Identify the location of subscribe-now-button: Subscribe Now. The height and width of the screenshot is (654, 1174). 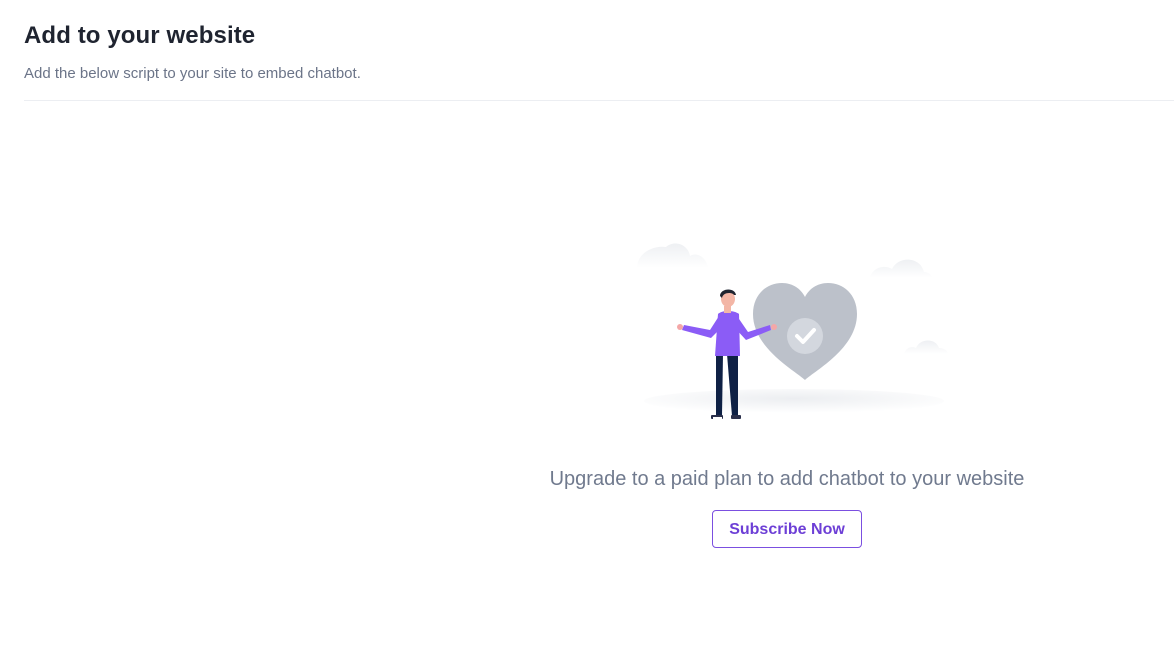
(787, 529).